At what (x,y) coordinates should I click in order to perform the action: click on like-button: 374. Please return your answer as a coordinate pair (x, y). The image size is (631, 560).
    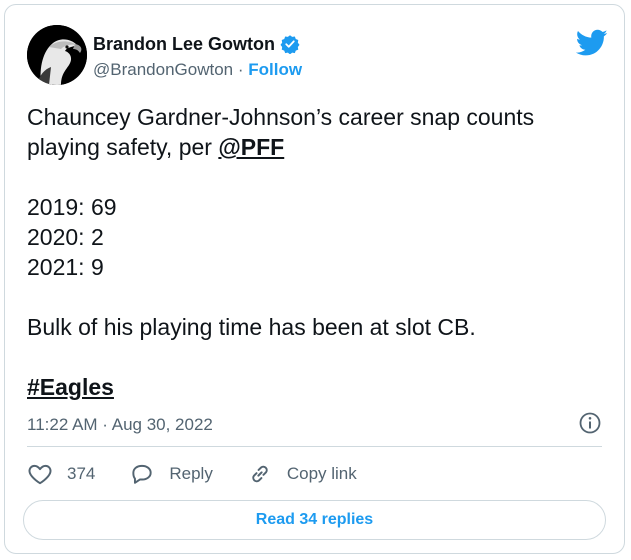
    Looking at the image, I should click on (61, 474).